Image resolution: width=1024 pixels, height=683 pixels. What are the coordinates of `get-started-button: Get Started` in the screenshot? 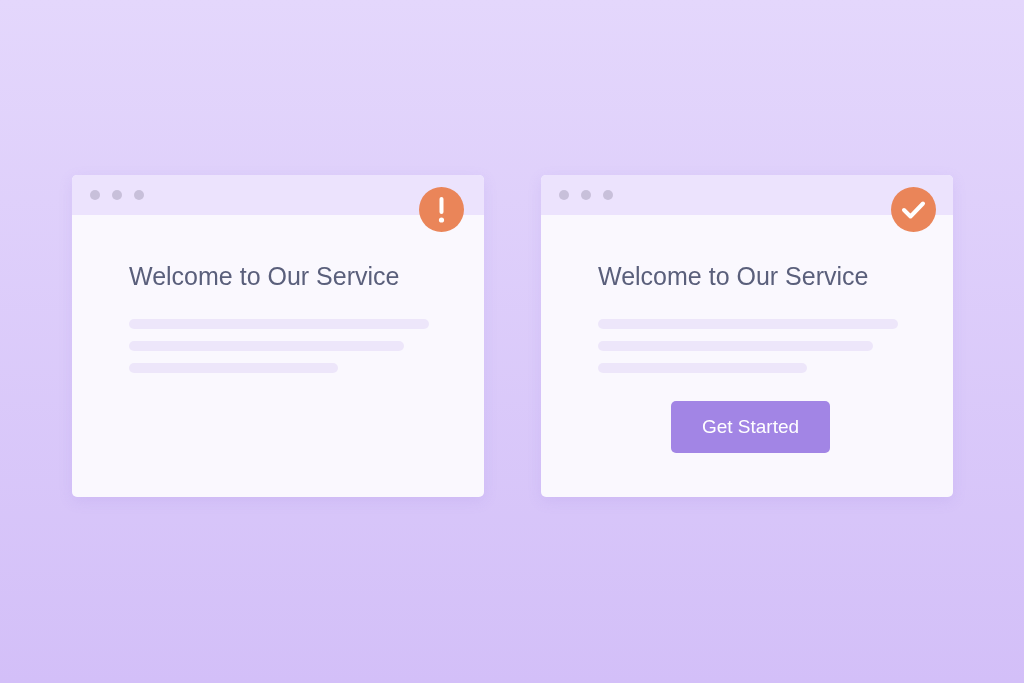 It's located at (750, 427).